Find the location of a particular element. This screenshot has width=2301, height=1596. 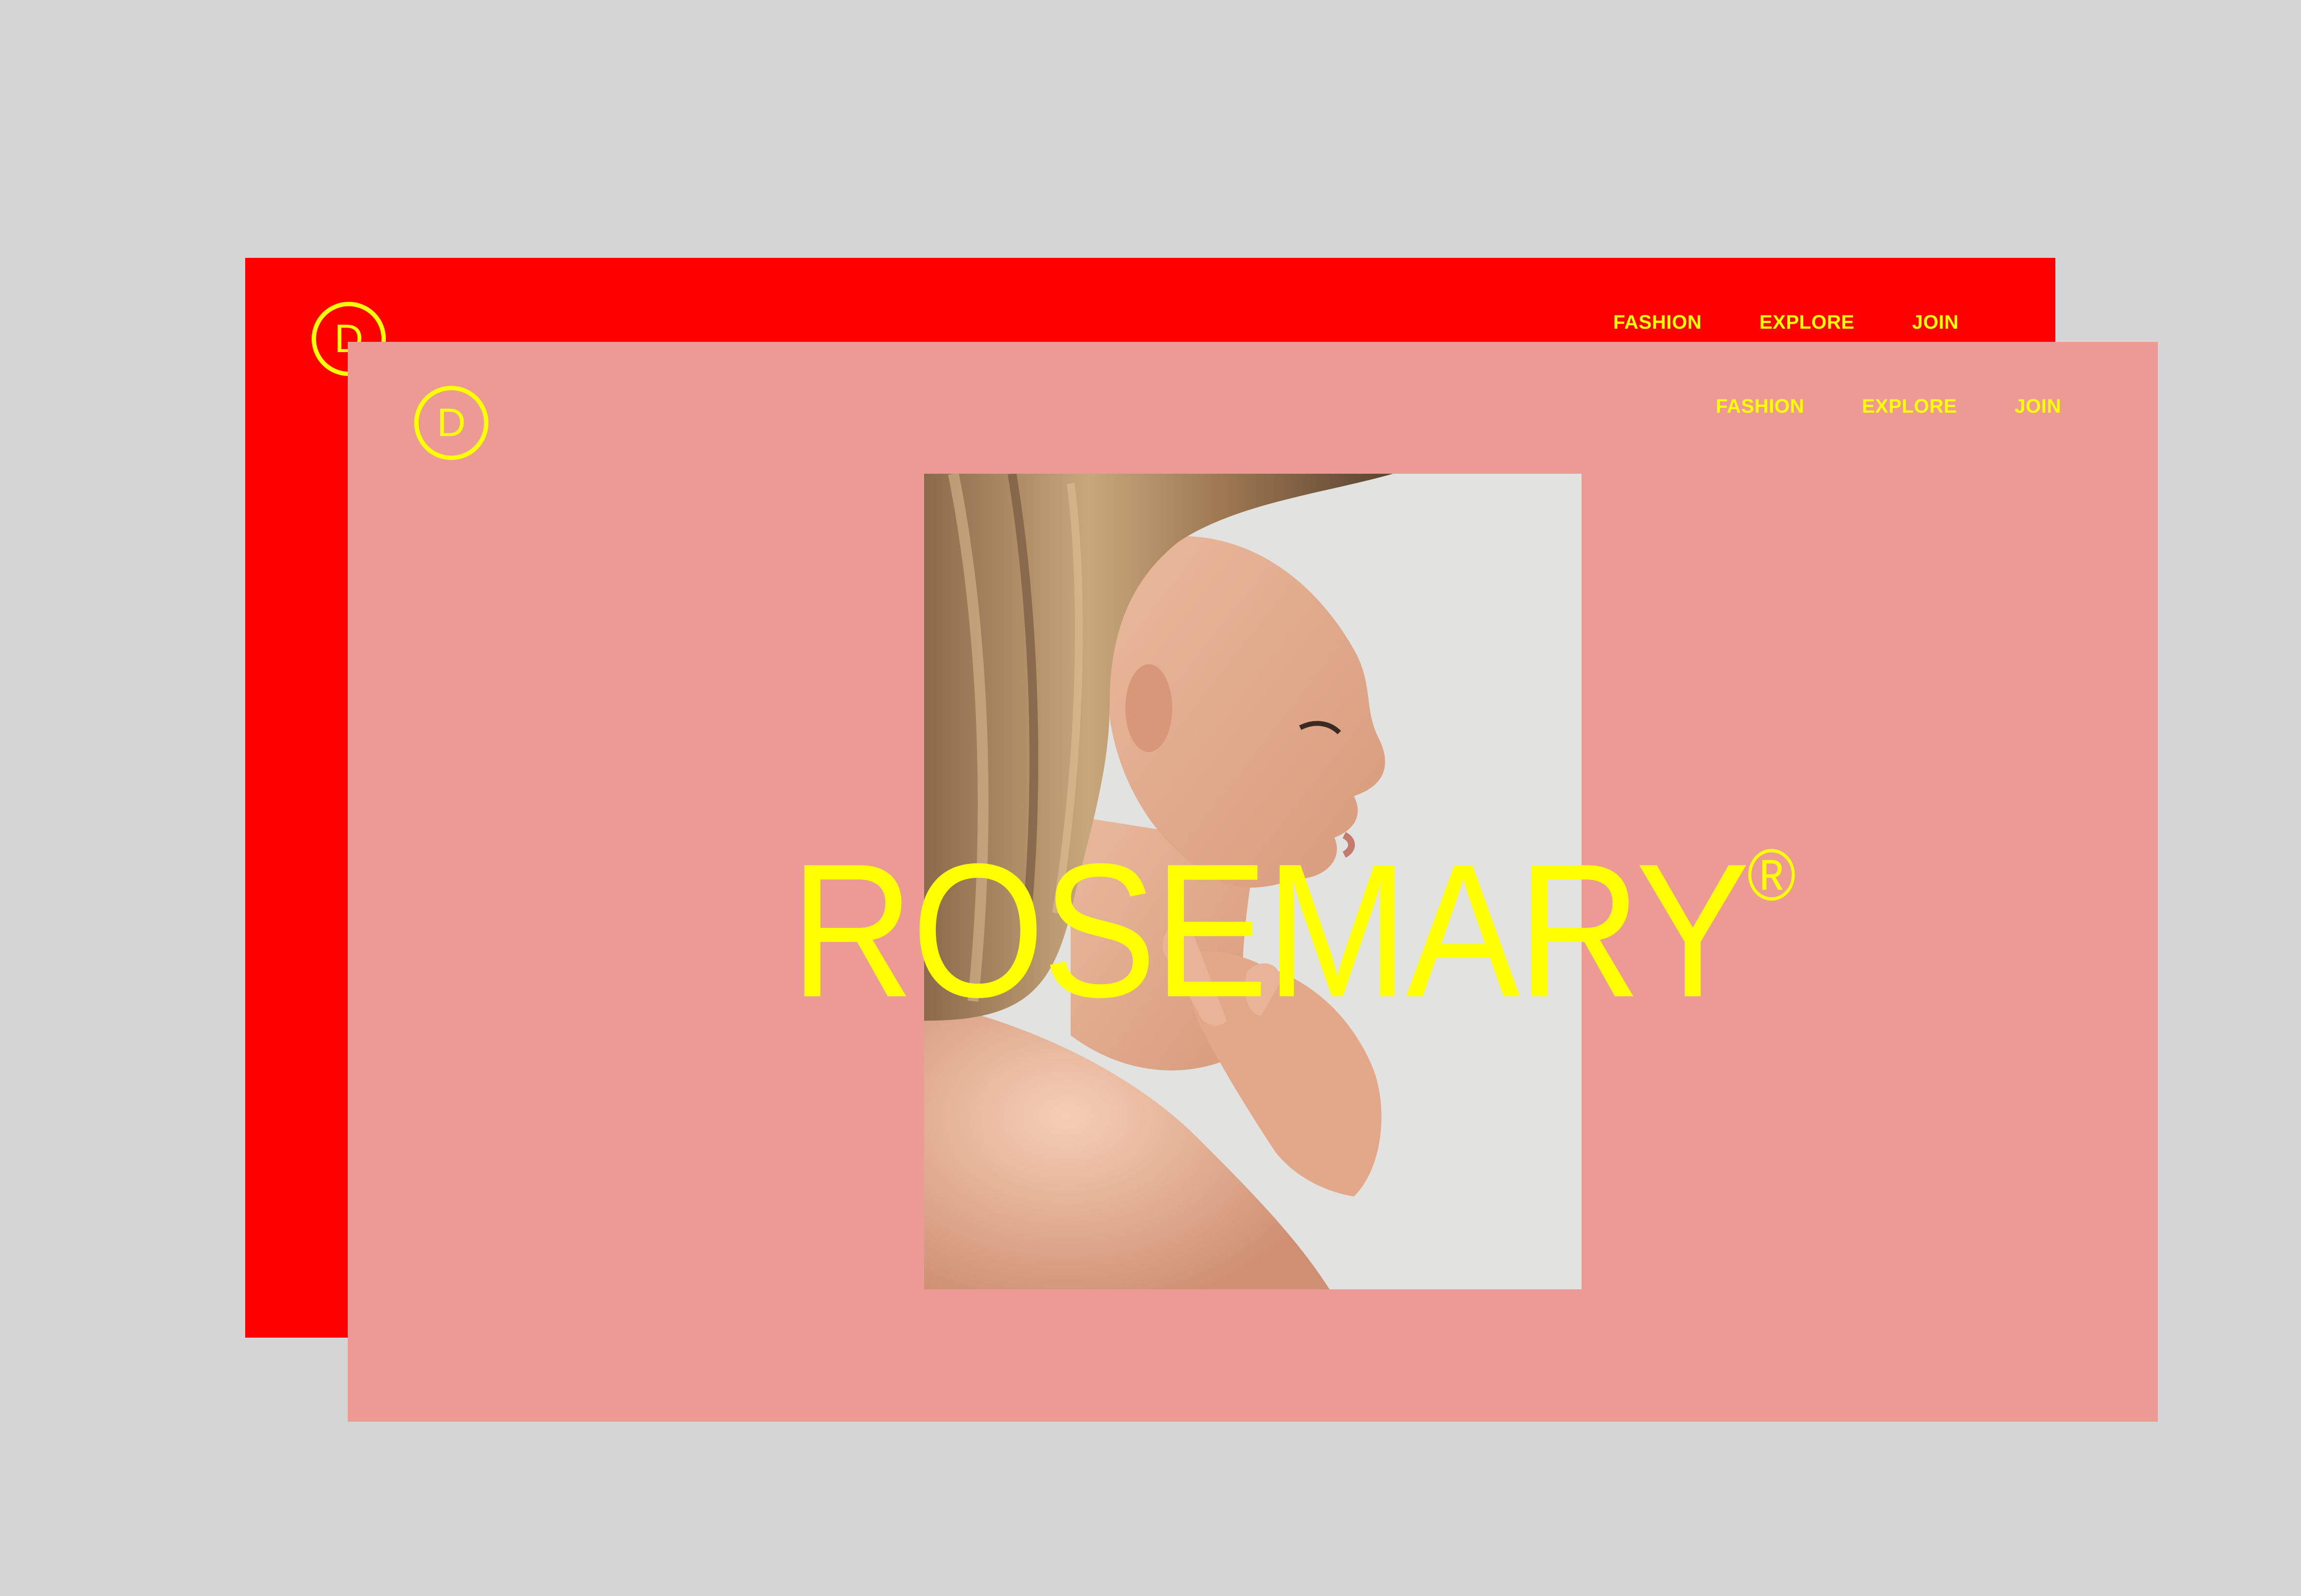

back-nav: FASHION EXPLORE JOIN is located at coordinates (1786, 322).